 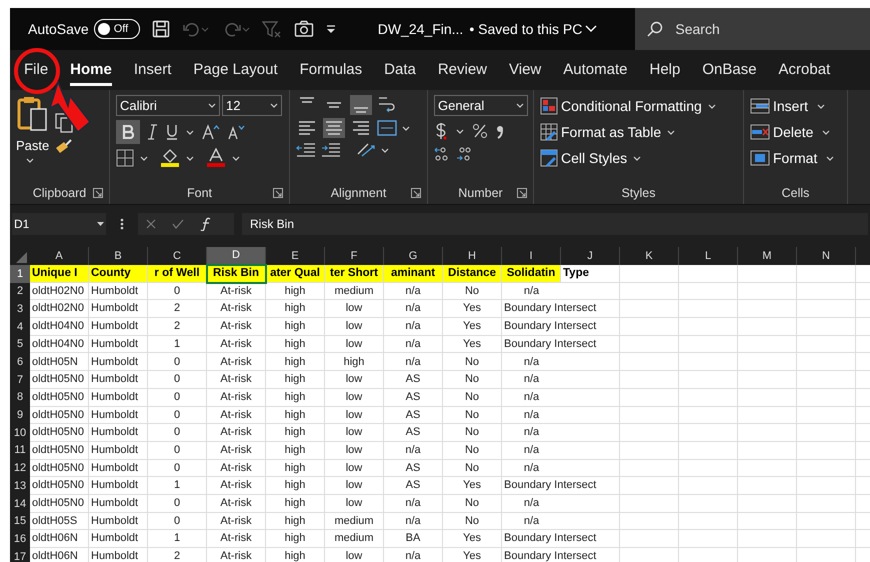 What do you see at coordinates (354, 362) in the screenshot?
I see `table-cell-text: high` at bounding box center [354, 362].